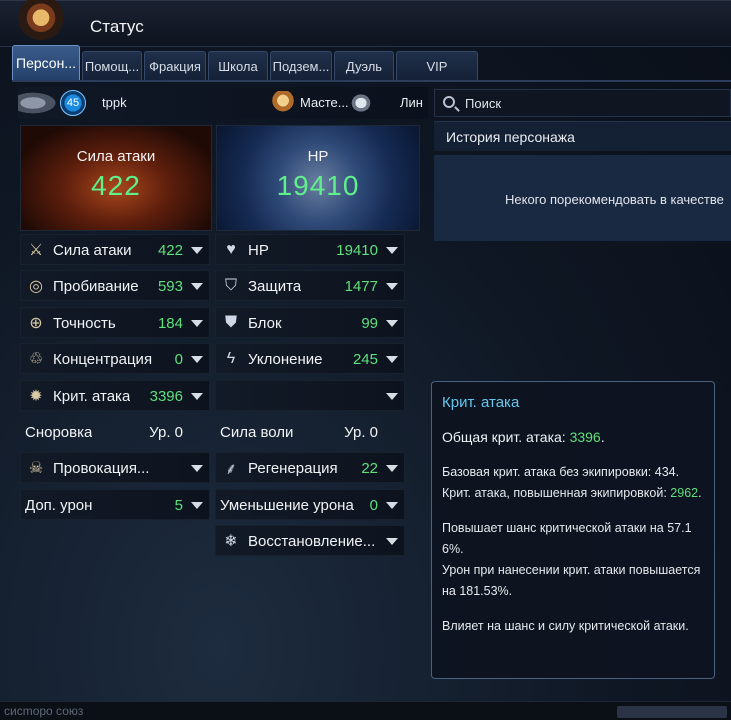 The image size is (731, 720). What do you see at coordinates (230, 469) in the screenshot?
I see `sprout-icon: ⸙` at bounding box center [230, 469].